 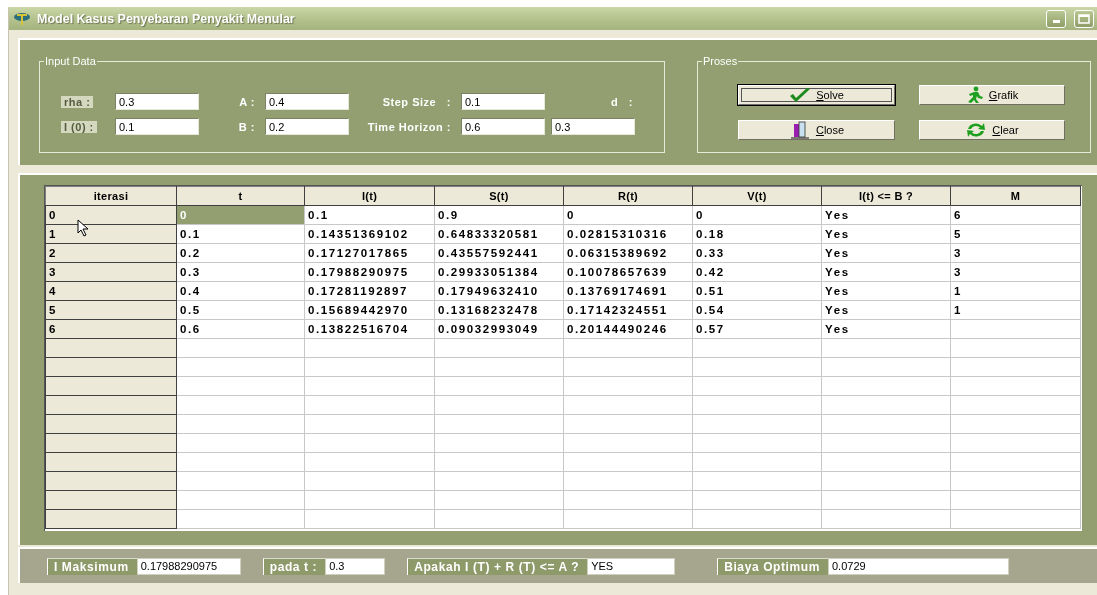 What do you see at coordinates (976, 130) in the screenshot?
I see `refresh-icon` at bounding box center [976, 130].